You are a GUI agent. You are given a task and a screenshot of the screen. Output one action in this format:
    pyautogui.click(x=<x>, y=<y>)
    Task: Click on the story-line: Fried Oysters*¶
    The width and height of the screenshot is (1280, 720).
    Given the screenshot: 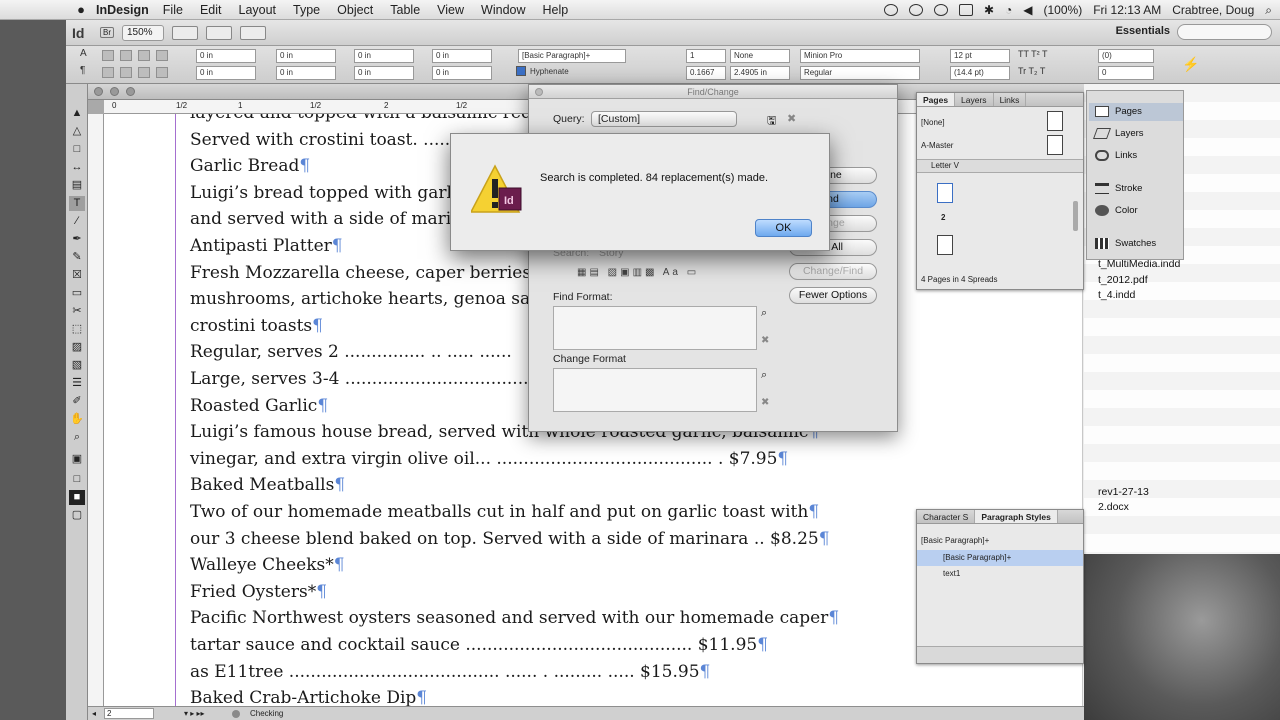 What is the action you would take?
    pyautogui.click(x=258, y=592)
    